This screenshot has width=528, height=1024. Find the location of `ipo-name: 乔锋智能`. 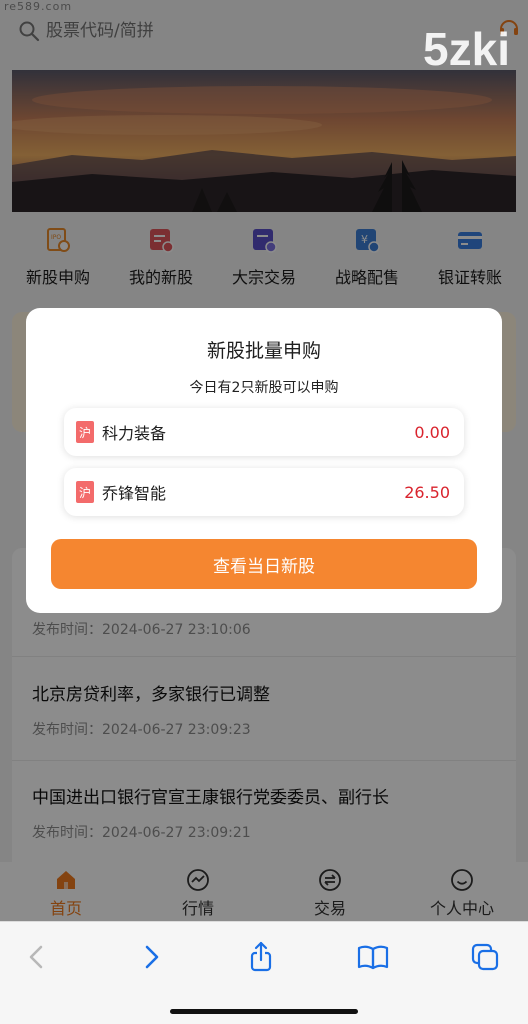

ipo-name: 乔锋智能 is located at coordinates (134, 493).